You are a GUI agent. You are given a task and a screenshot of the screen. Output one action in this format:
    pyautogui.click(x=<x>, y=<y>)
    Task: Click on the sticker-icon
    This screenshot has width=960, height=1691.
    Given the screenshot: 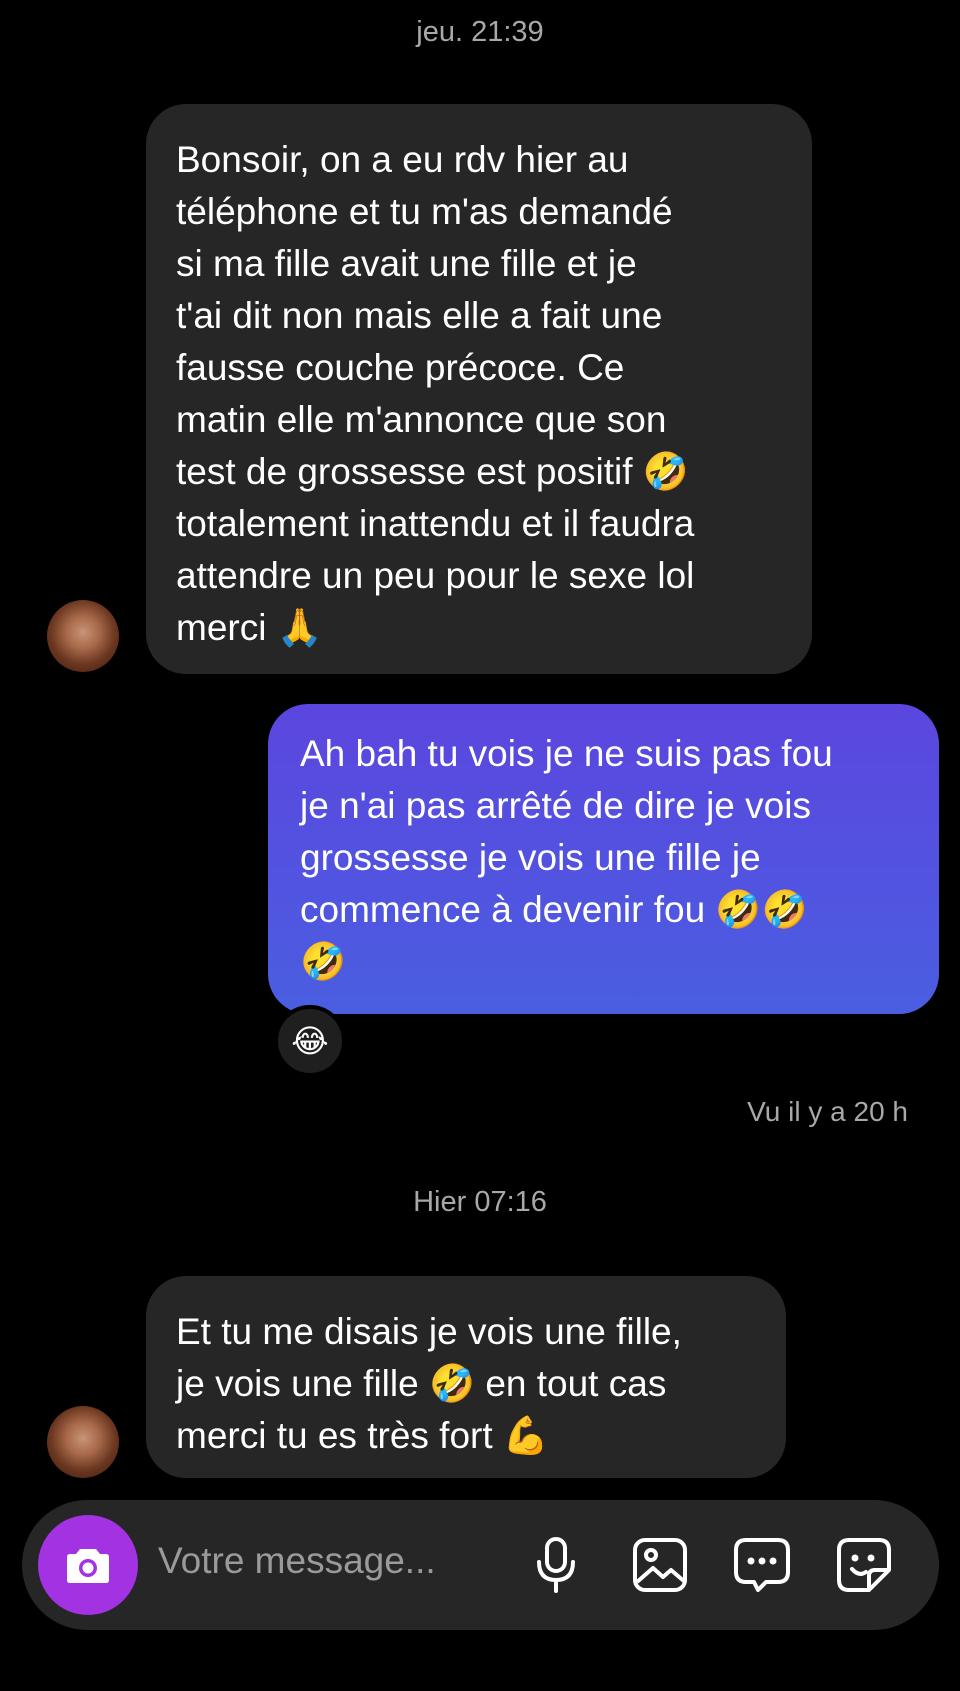 What is the action you would take?
    pyautogui.click(x=864, y=1565)
    